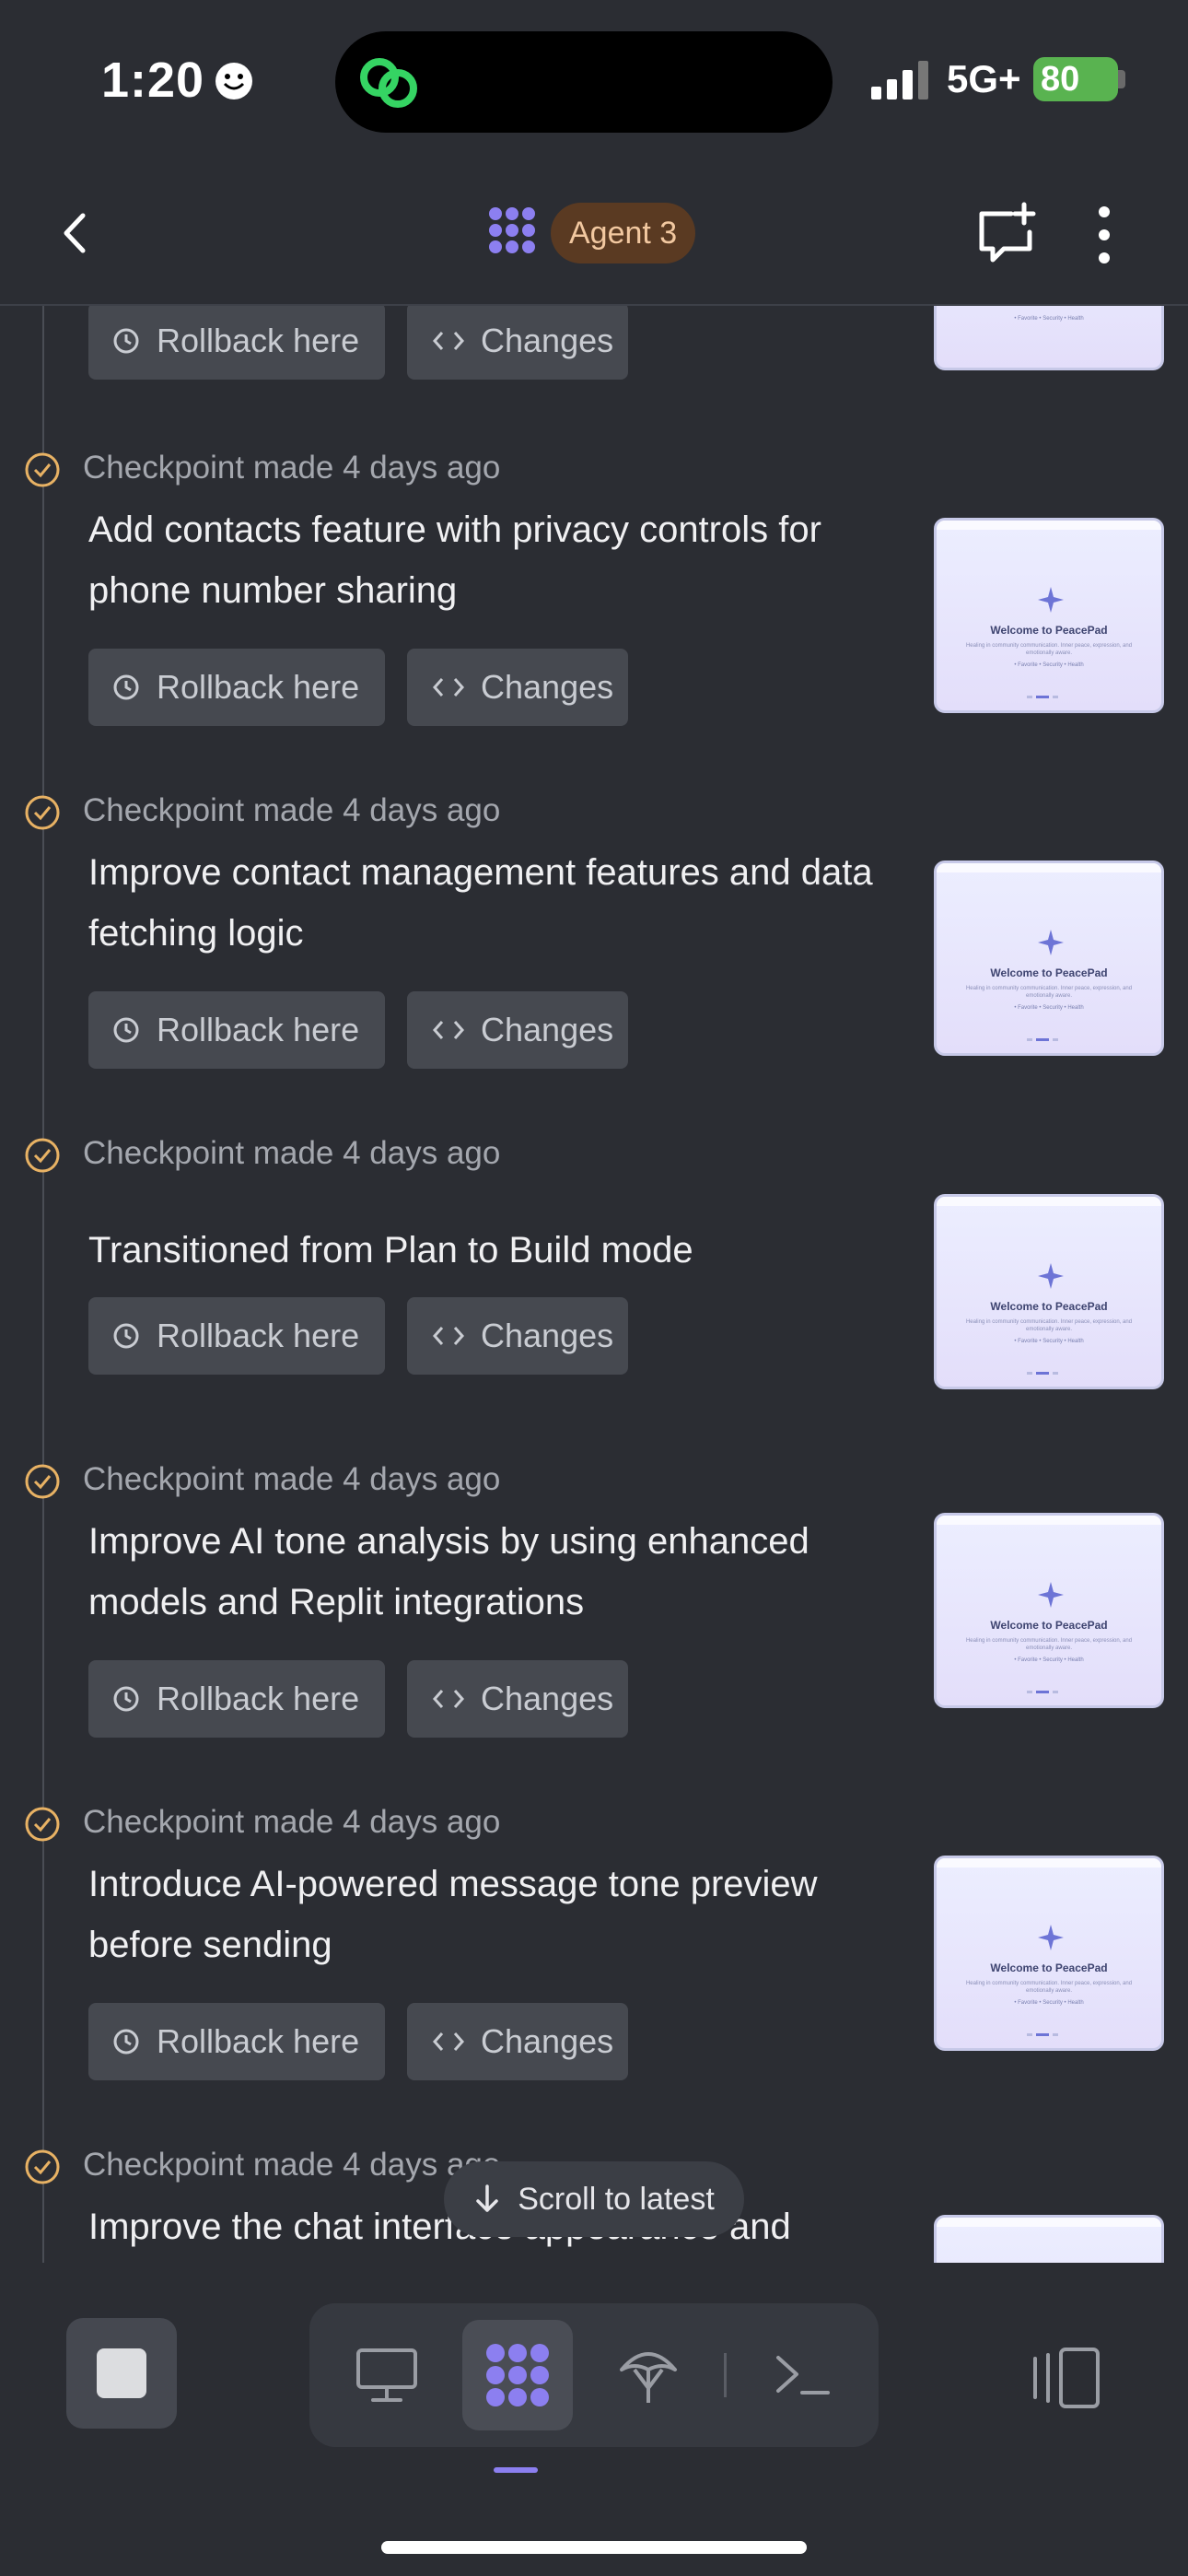  I want to click on more-icon, so click(1104, 235).